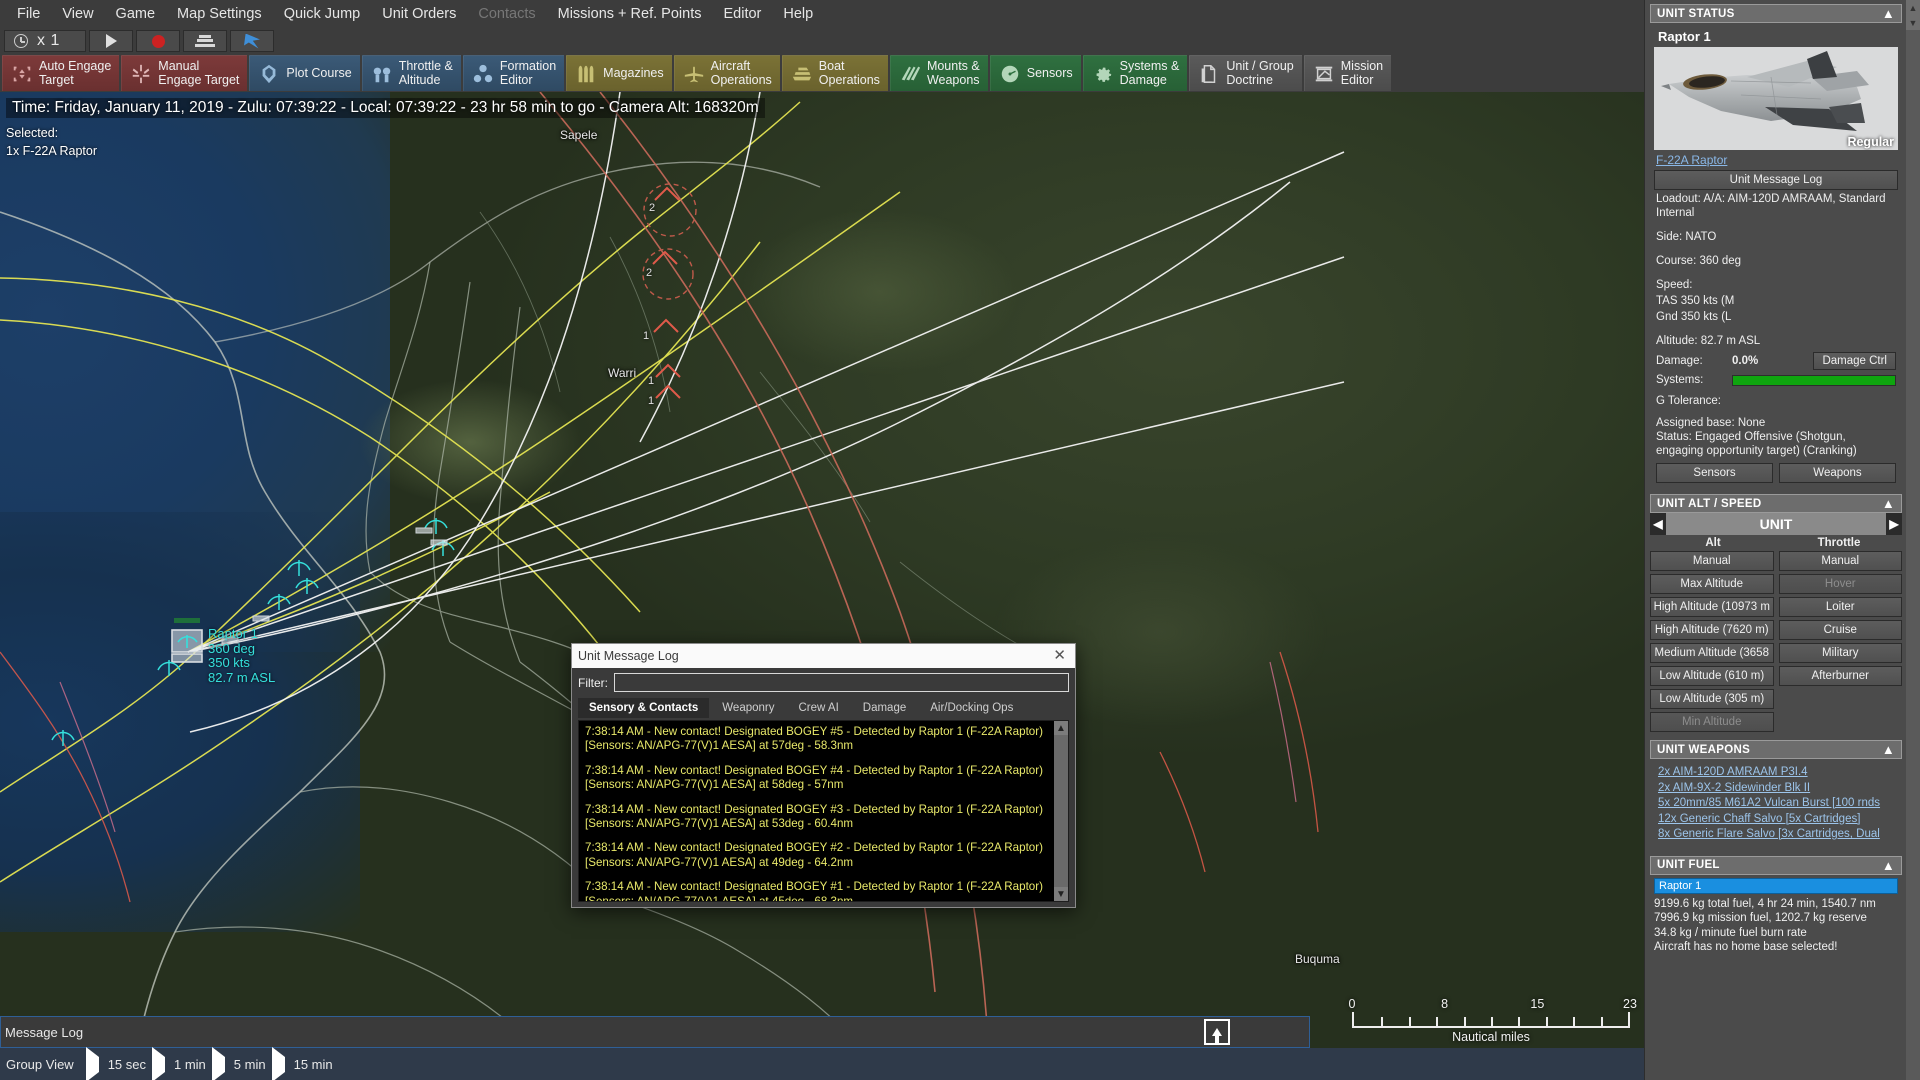 This screenshot has width=1920, height=1080. What do you see at coordinates (726, 73) in the screenshot?
I see `toolbar-button-aircraft: Aircraft Operations` at bounding box center [726, 73].